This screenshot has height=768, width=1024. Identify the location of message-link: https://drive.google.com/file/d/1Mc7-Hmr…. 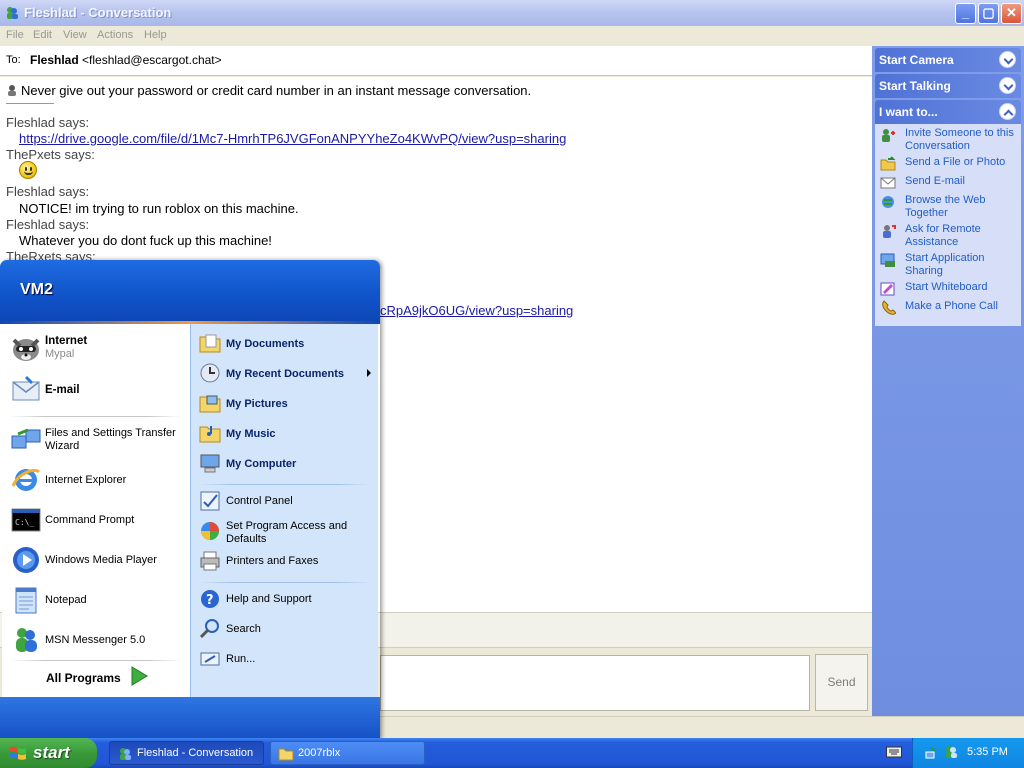
(292, 138).